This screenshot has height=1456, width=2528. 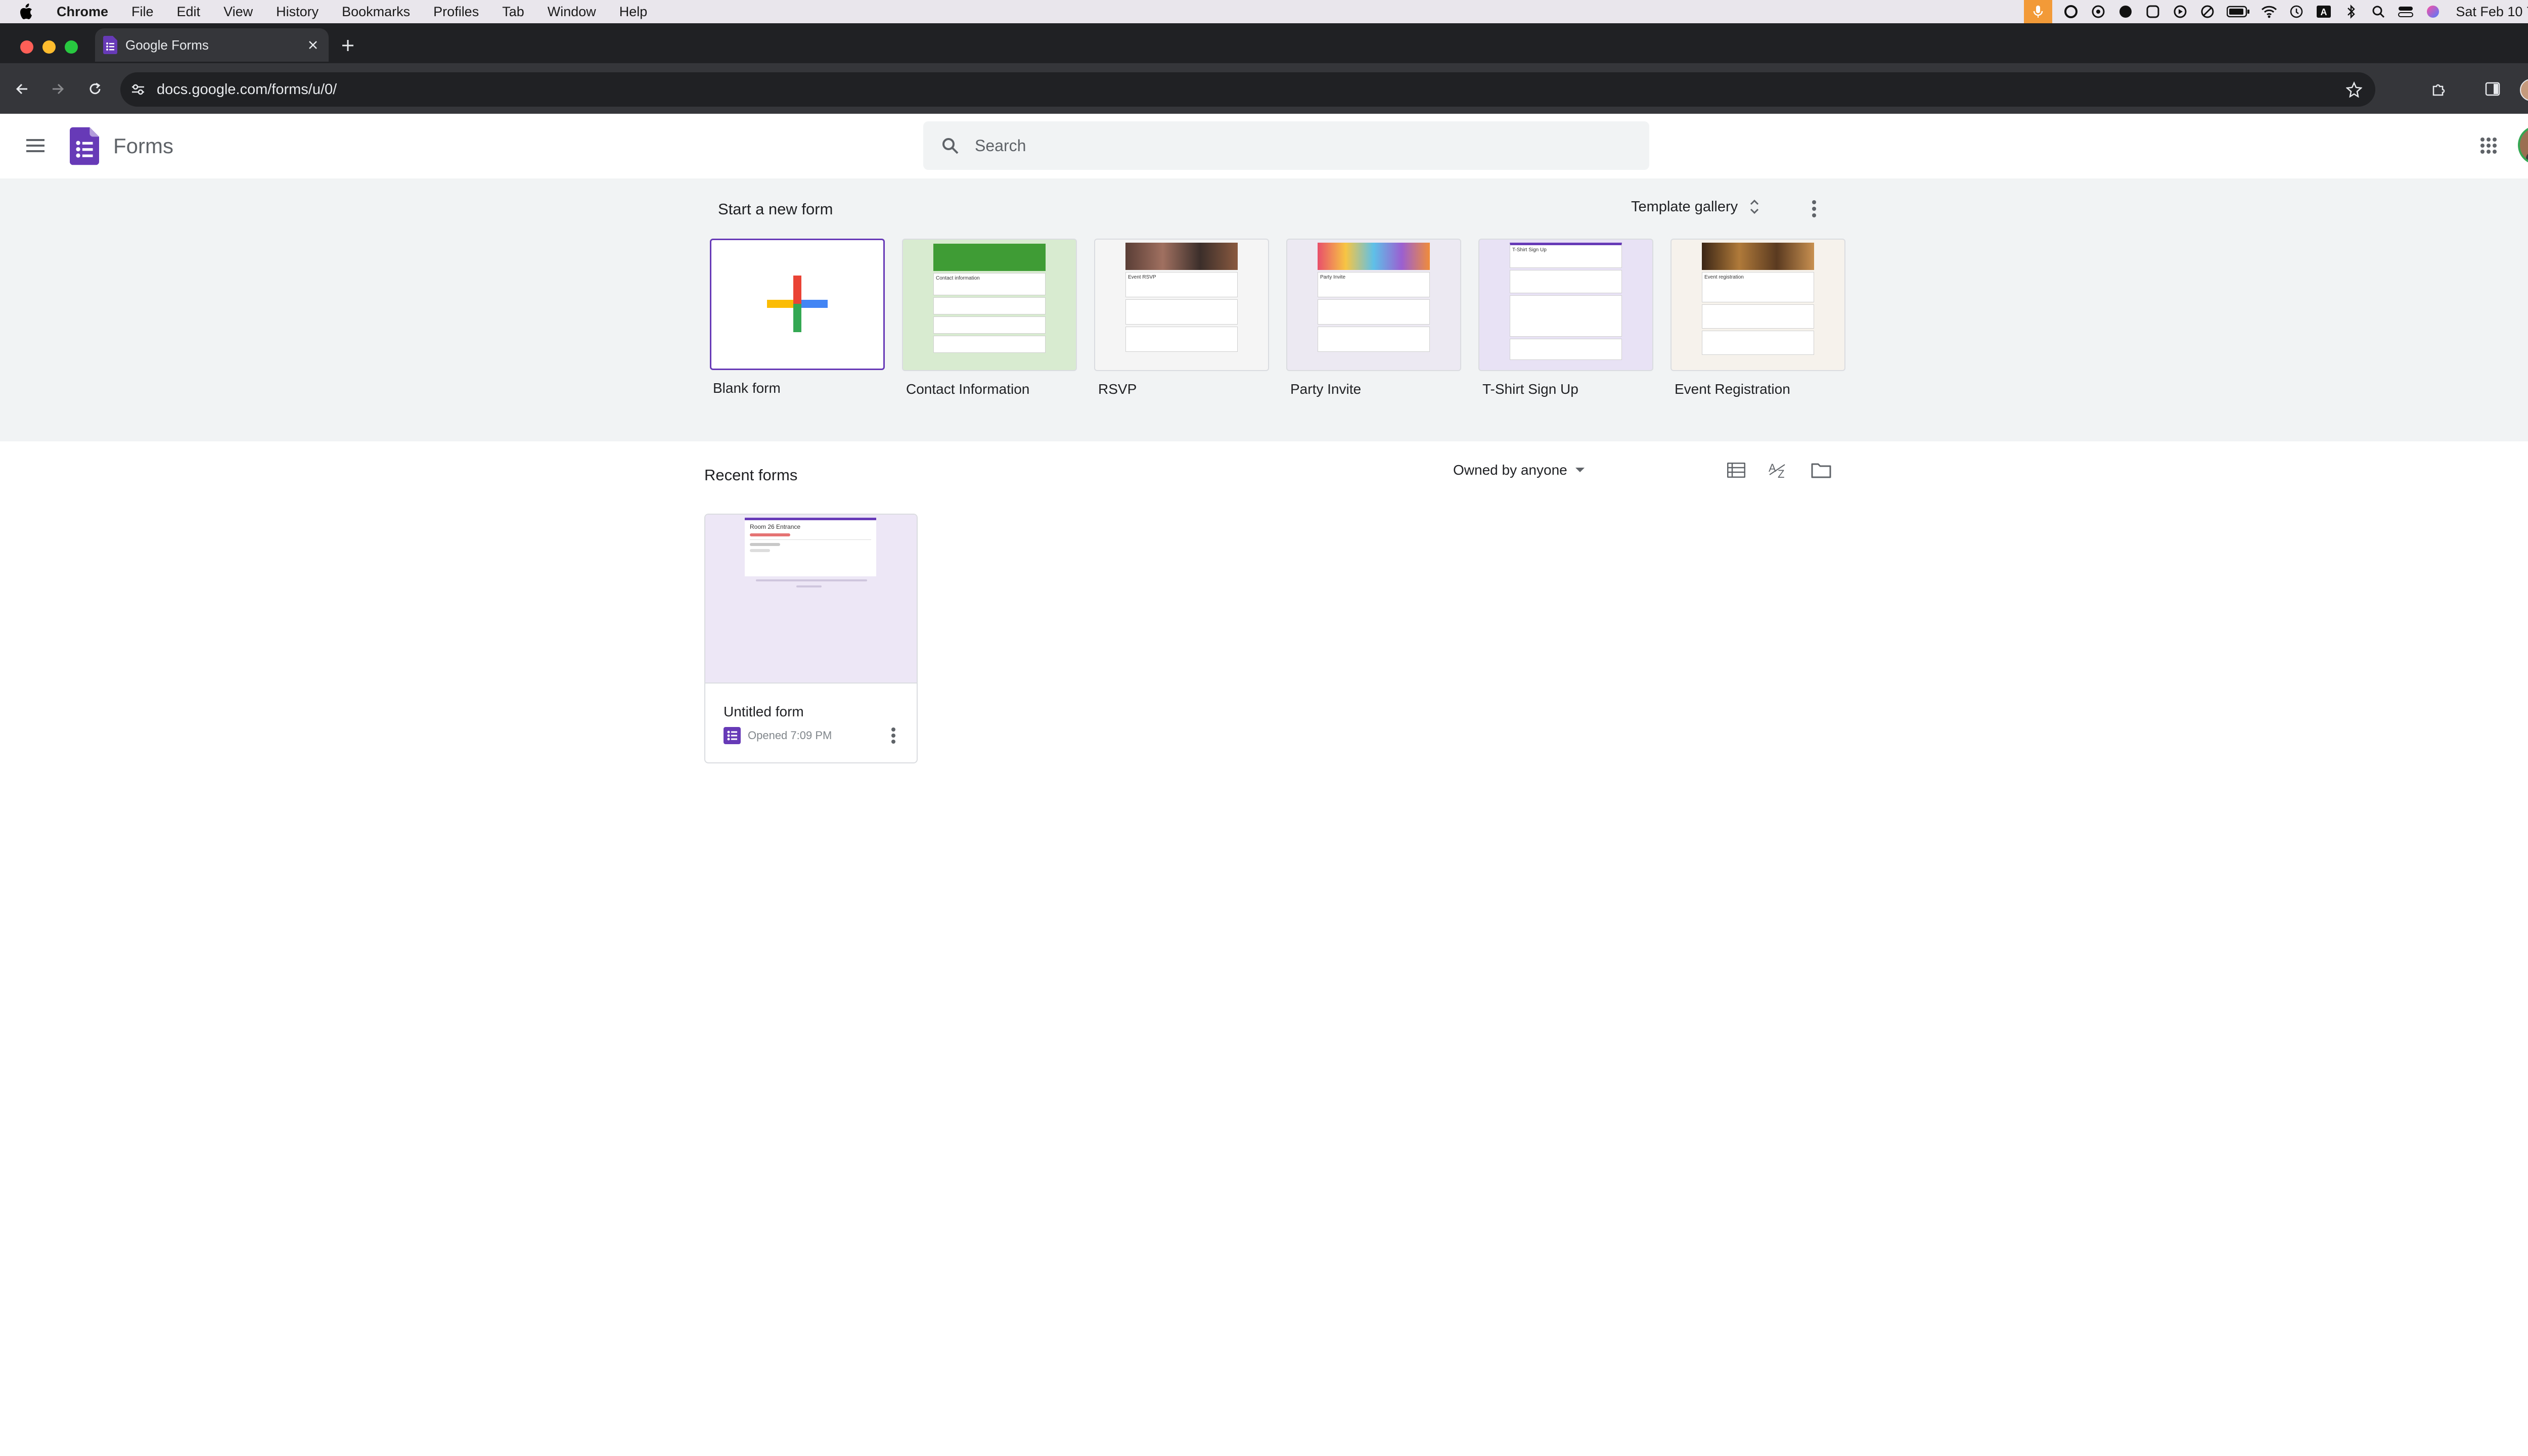 I want to click on battery-icon, so click(x=2238, y=11).